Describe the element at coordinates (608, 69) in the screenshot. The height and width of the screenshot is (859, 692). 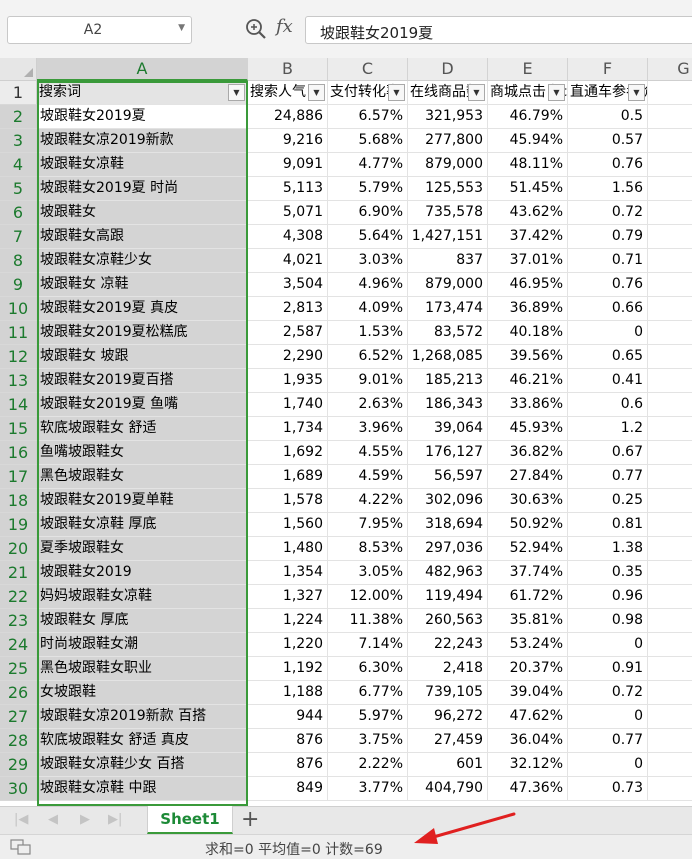
I see `col-header-f: F` at that location.